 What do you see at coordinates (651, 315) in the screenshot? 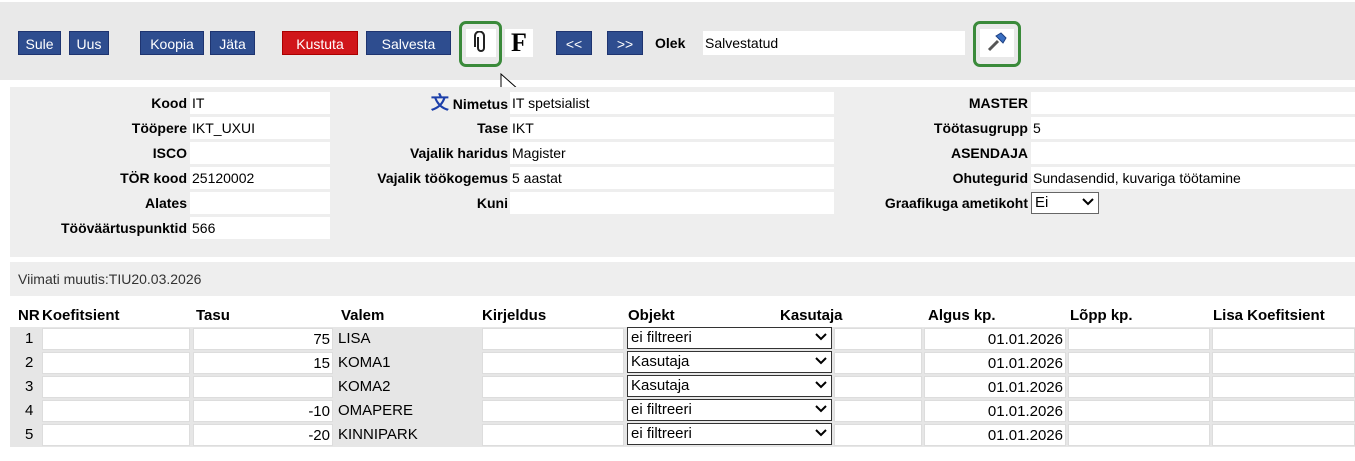
I see `col-objekt: Objekt` at bounding box center [651, 315].